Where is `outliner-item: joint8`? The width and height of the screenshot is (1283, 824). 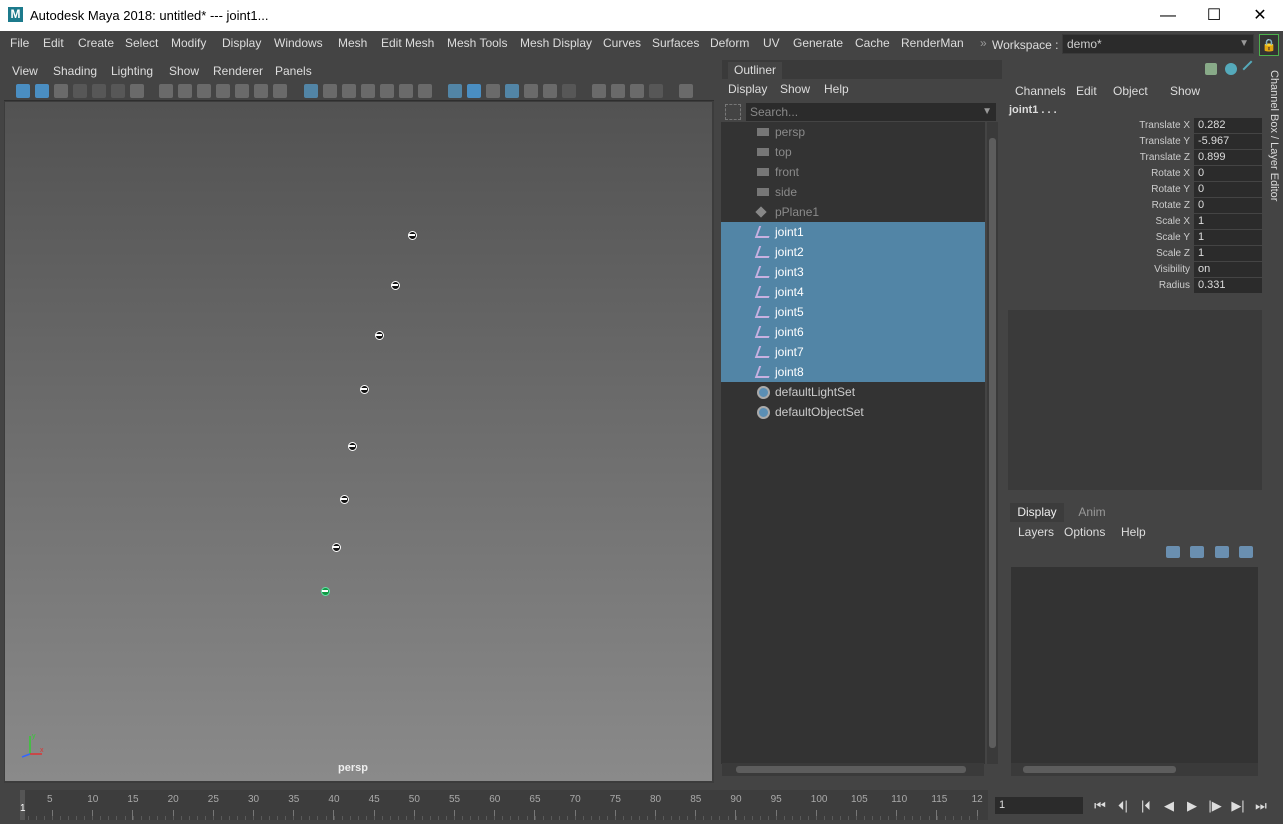
outliner-item: joint8 is located at coordinates (853, 372).